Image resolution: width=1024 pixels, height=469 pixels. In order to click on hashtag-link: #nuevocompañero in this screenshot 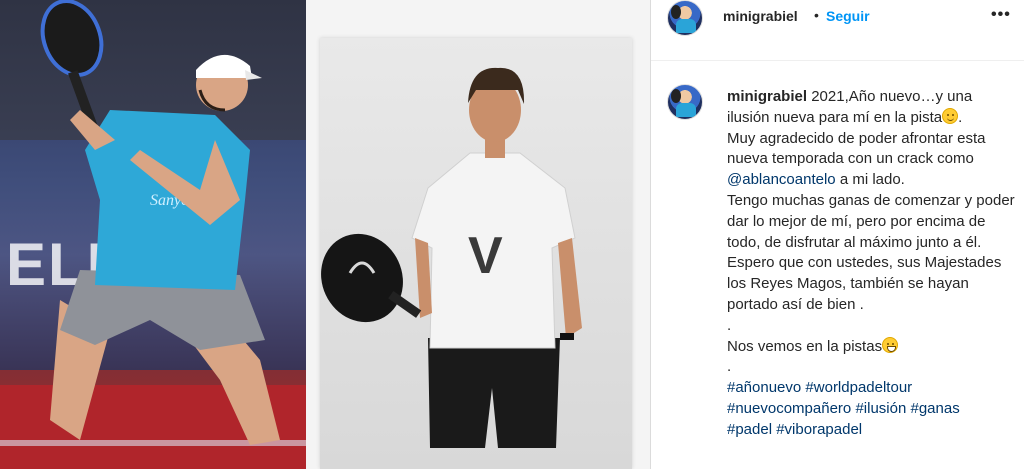, I will do `click(789, 408)`.